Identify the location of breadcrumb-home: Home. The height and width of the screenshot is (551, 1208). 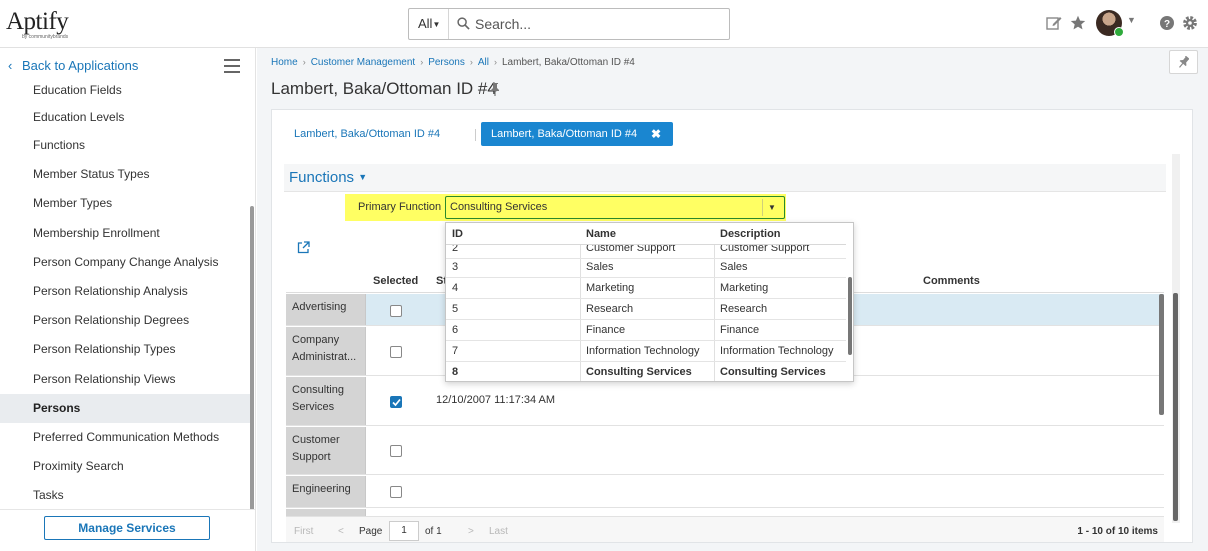
(284, 62).